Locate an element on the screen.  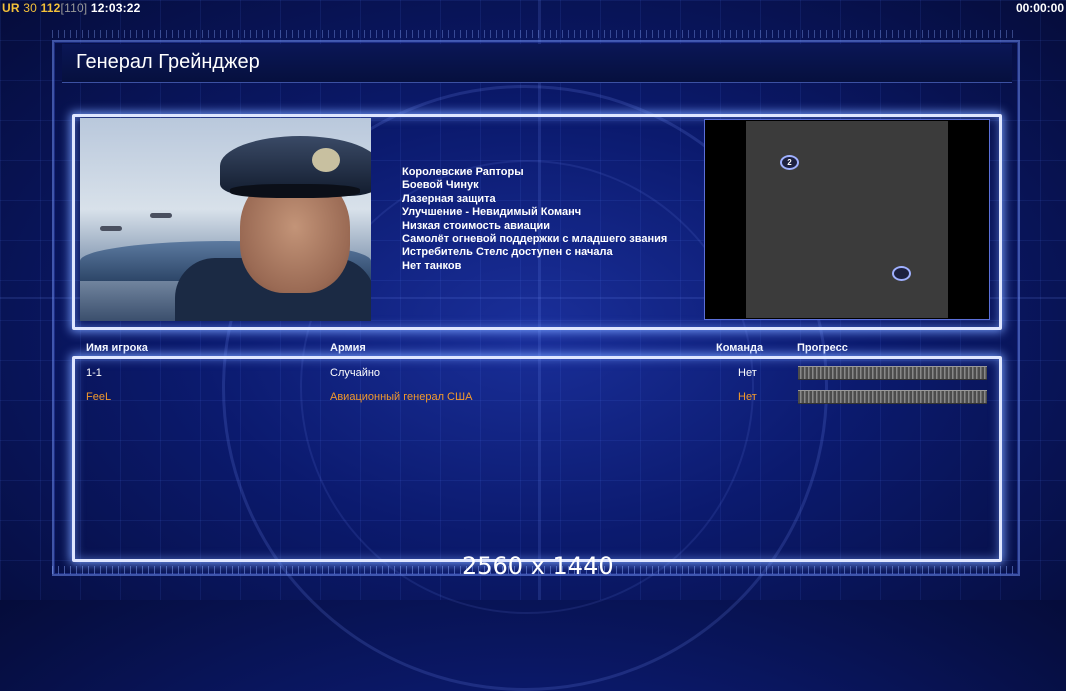
hud-status: UR 30 112[110] 12:03:22 is located at coordinates (71, 8).